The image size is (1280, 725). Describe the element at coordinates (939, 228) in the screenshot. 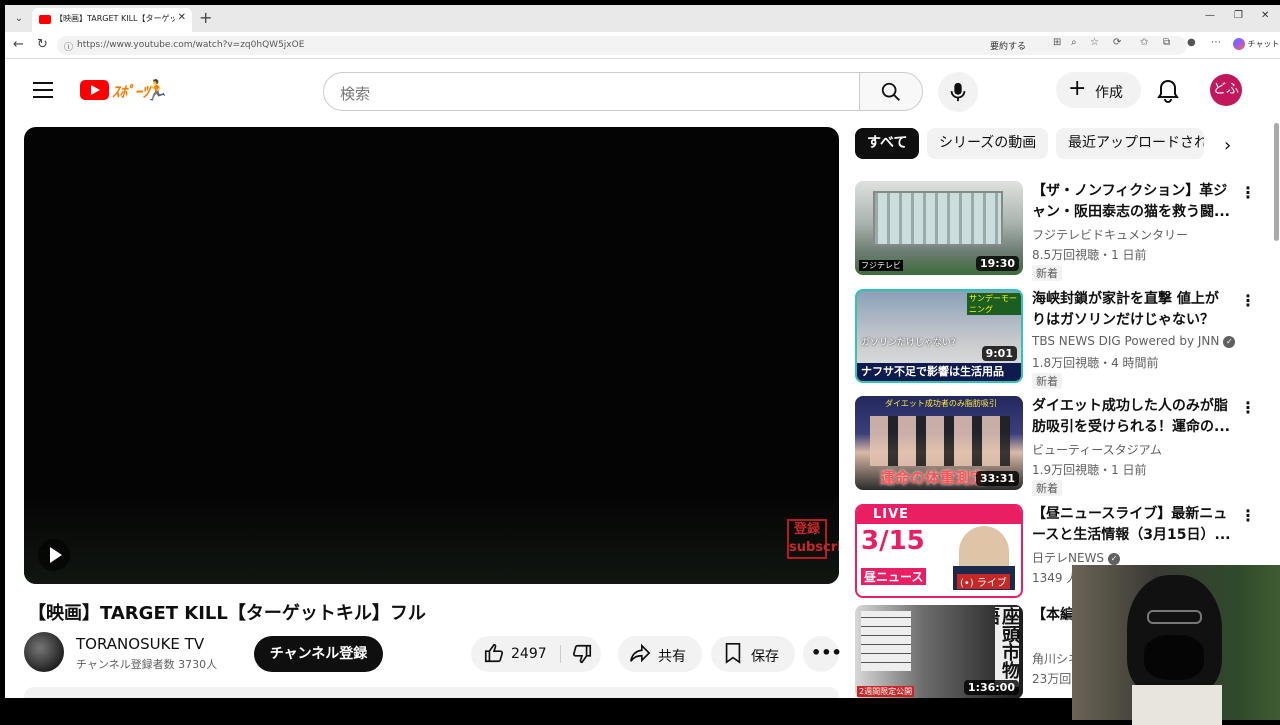

I see `video-thumbnail: フジテレビ 19:30` at that location.